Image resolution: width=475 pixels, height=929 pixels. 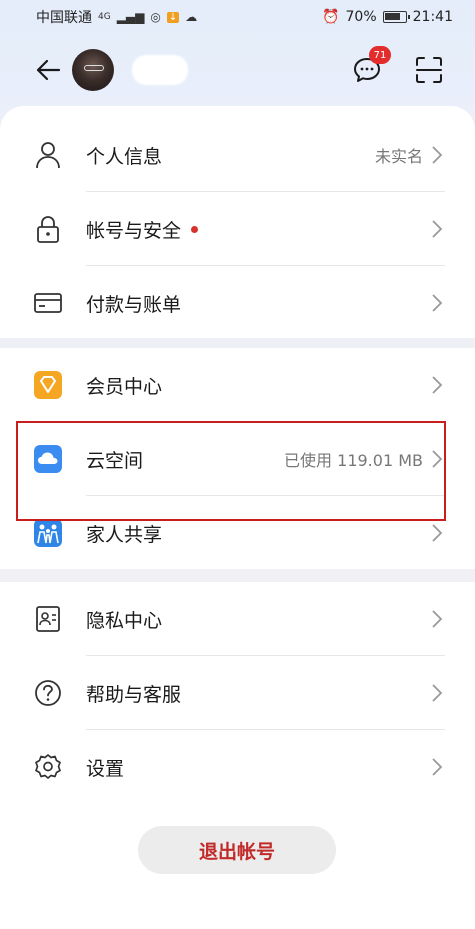 I want to click on status-right: ⏰ 70% 21:41, so click(x=387, y=17).